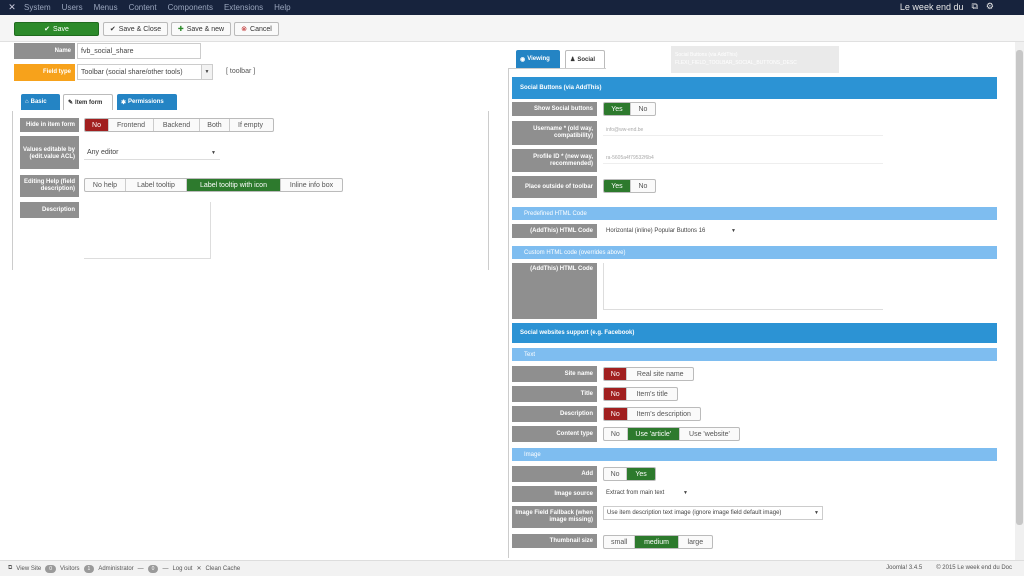  I want to click on add-image-no: No, so click(616, 474).